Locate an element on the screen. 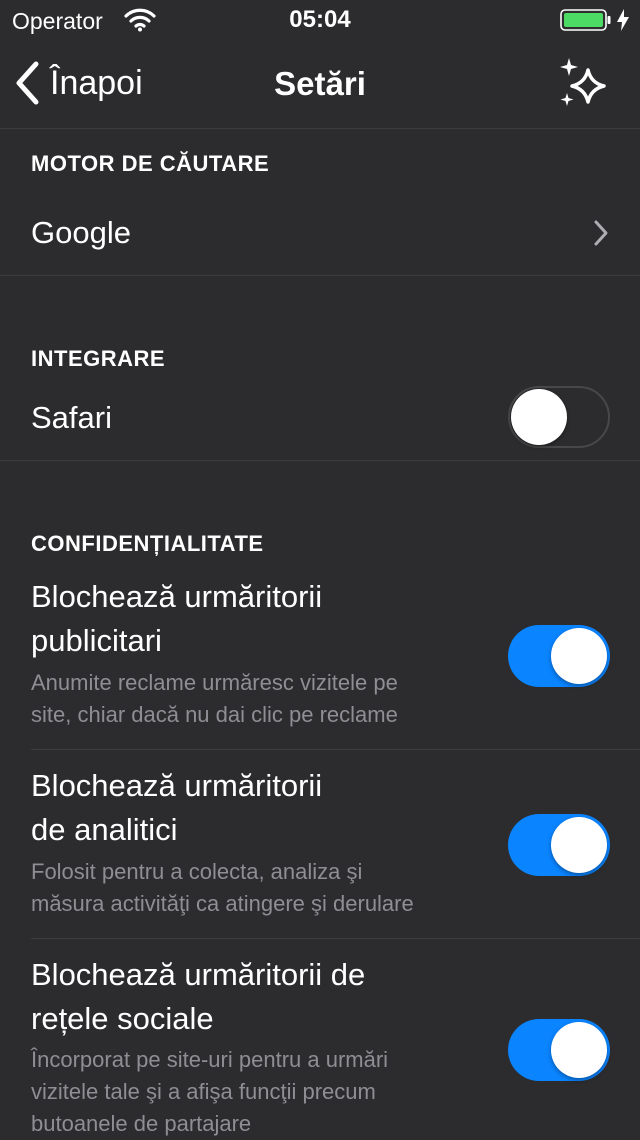  page-title: Setări is located at coordinates (320, 83).